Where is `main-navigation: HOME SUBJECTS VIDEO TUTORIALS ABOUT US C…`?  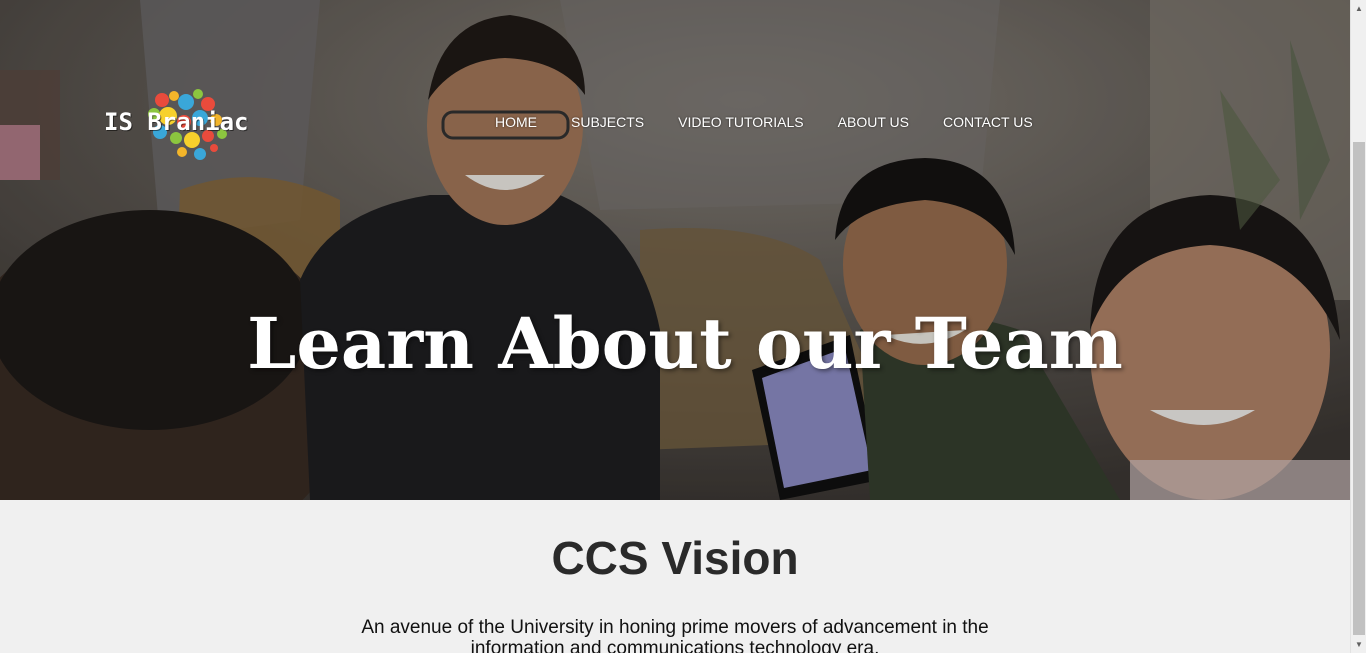 main-navigation: HOME SUBJECTS VIDEO TUTORIALS ABOUT US C… is located at coordinates (764, 122).